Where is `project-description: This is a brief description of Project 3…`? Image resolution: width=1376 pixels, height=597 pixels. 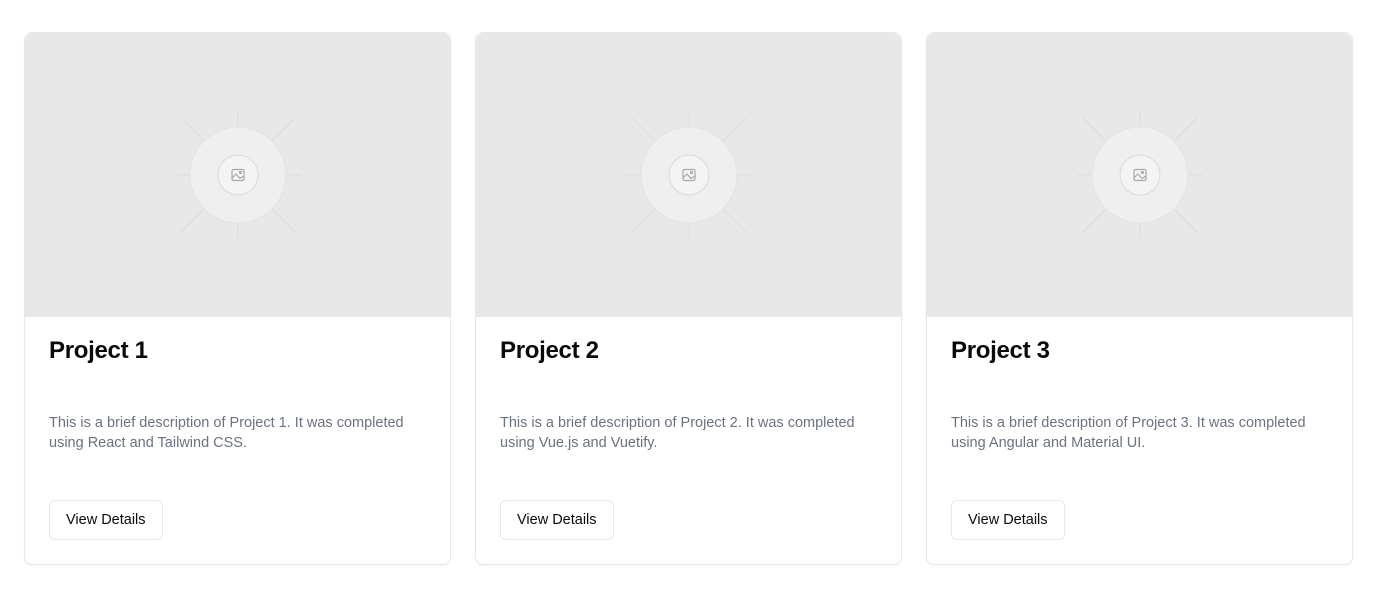 project-description: This is a brief description of Project 3… is located at coordinates (1128, 433).